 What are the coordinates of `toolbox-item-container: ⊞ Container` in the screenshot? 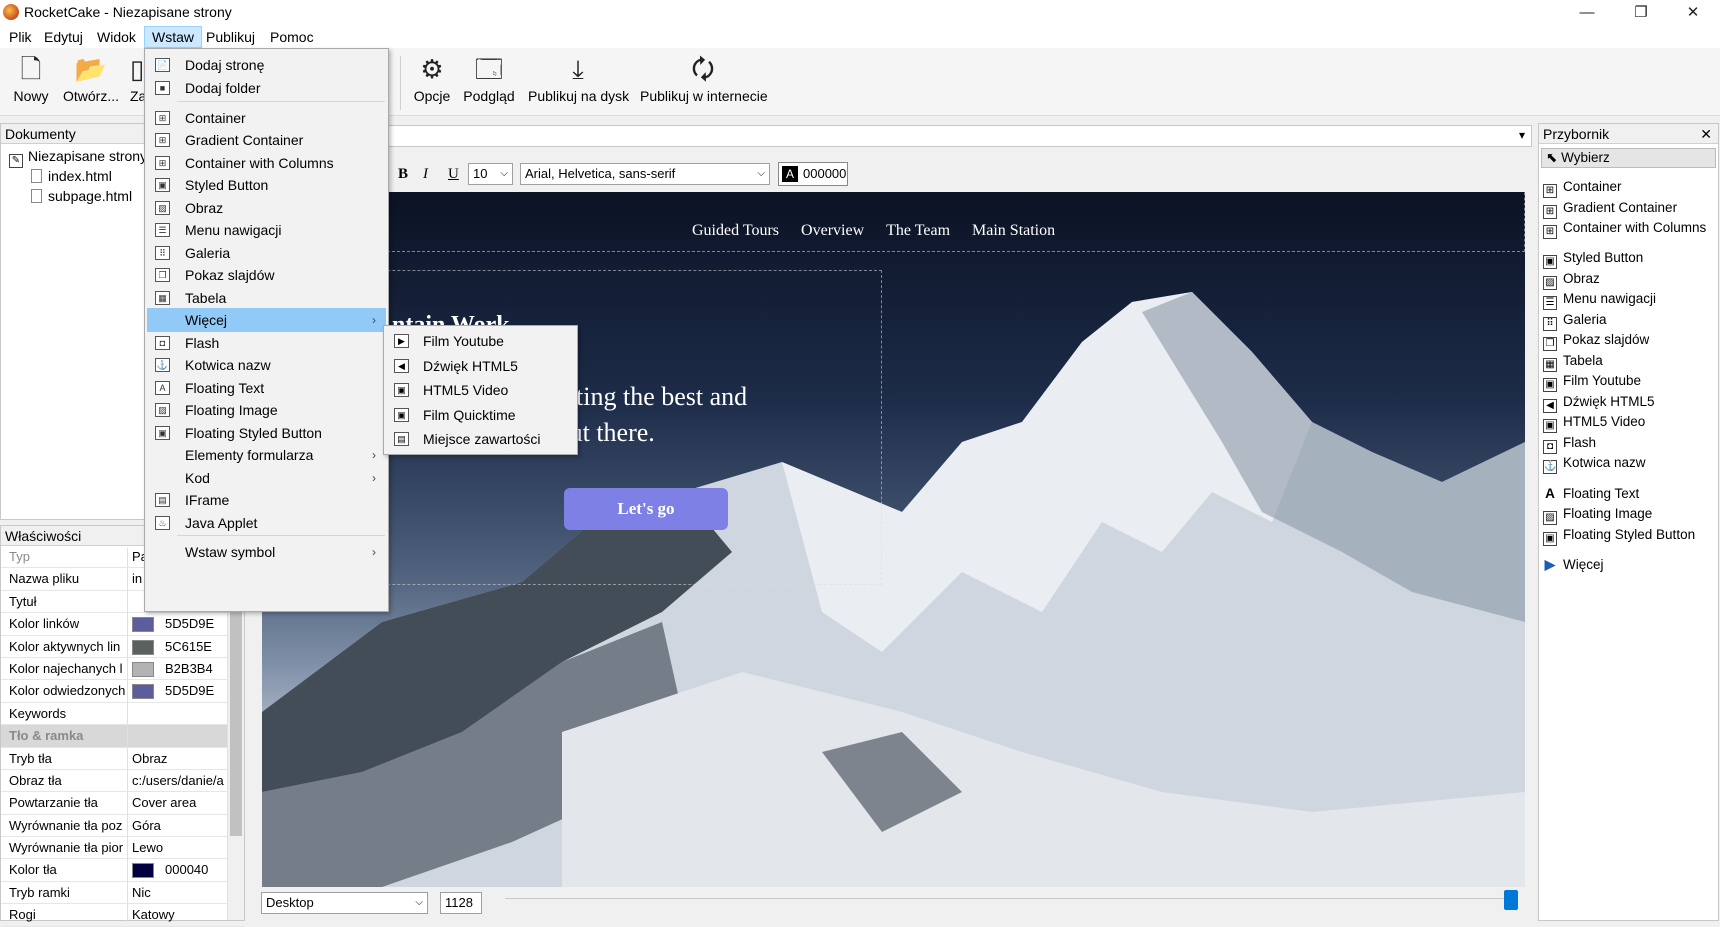 It's located at (1582, 187).